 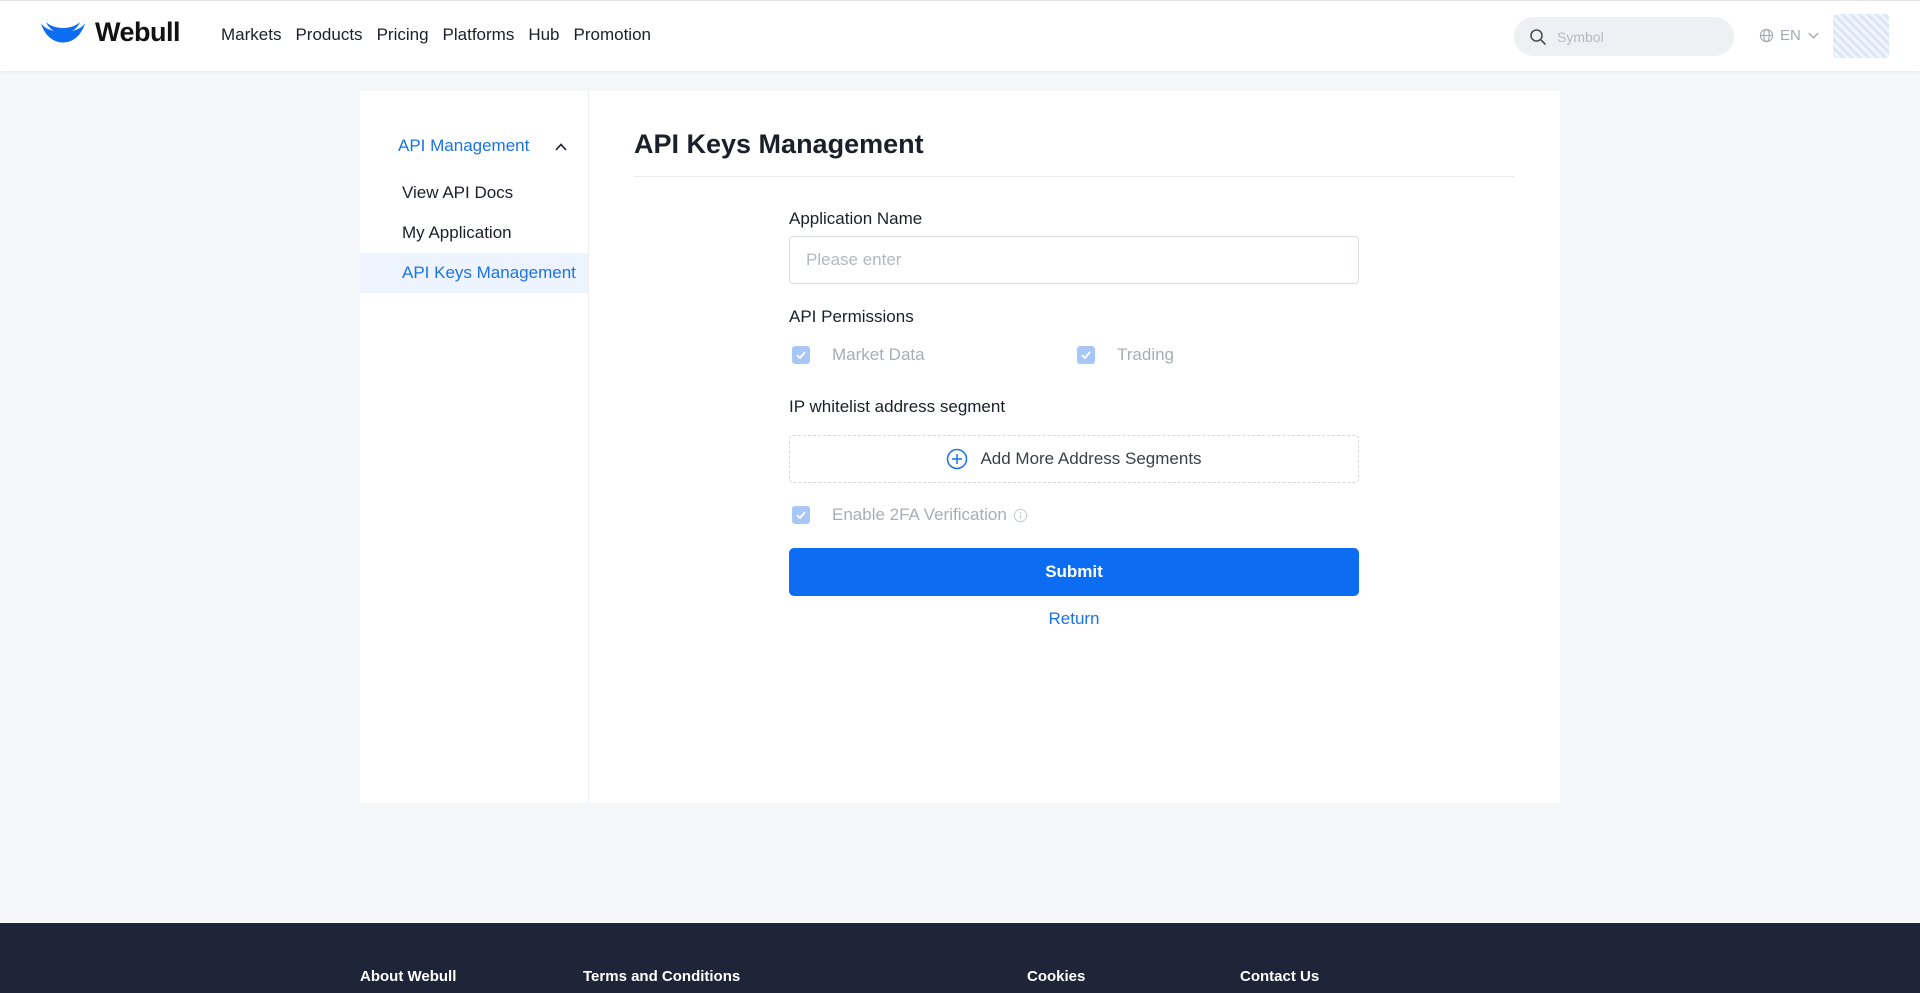 What do you see at coordinates (1813, 35) in the screenshot?
I see `chevron-down-icon` at bounding box center [1813, 35].